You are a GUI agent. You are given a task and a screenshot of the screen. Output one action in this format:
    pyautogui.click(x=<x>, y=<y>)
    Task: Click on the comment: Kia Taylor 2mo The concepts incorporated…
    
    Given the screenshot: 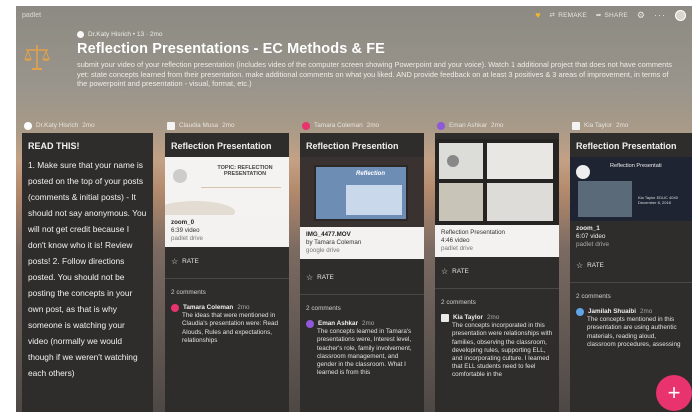 What is the action you would take?
    pyautogui.click(x=497, y=345)
    